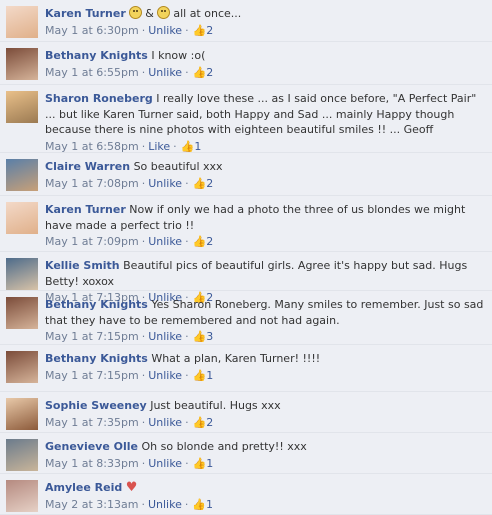 This screenshot has height=515, width=492. What do you see at coordinates (264, 73) in the screenshot?
I see `comment-meta: May 1 at 6:55pm · Unlike · 👍2` at bounding box center [264, 73].